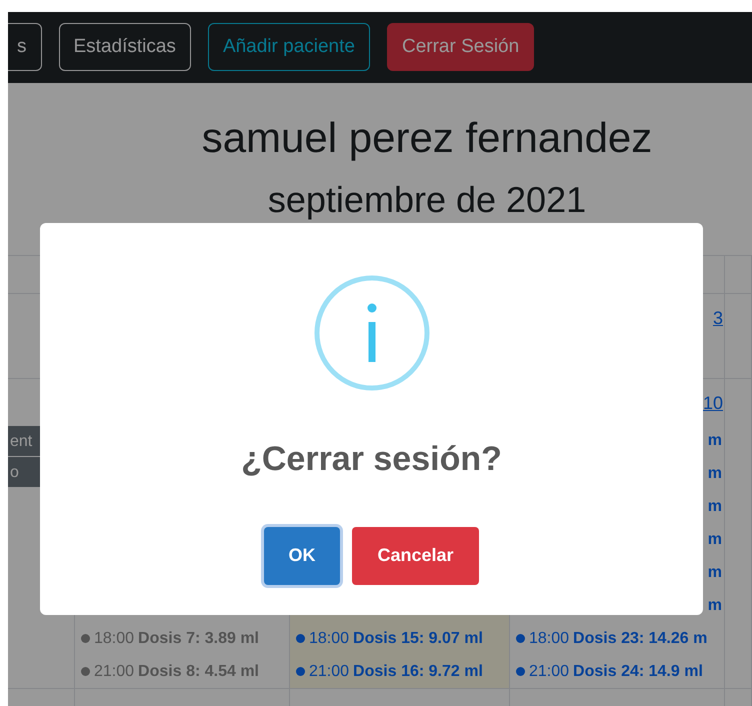  Describe the element at coordinates (302, 555) in the screenshot. I see `ok-button: OK` at that location.